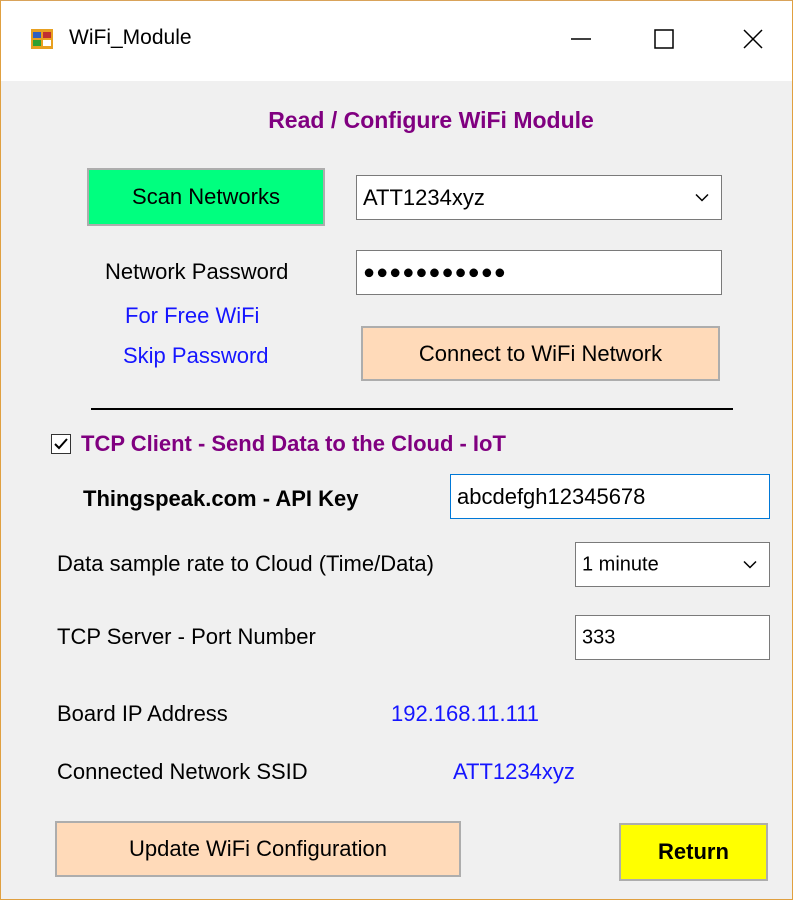 Image resolution: width=793 pixels, height=900 pixels. I want to click on free-wifi-hint: For Free WiFi, so click(192, 315).